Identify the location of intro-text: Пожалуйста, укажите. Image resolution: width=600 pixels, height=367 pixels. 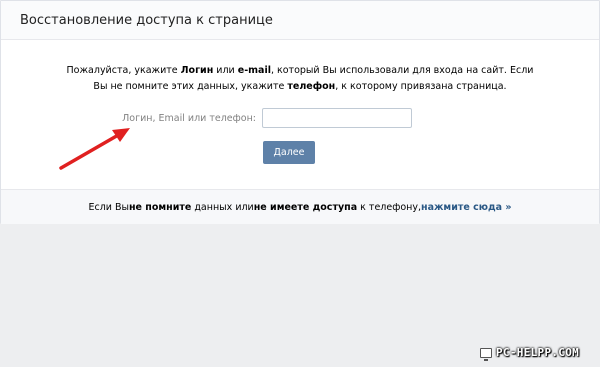
(123, 70).